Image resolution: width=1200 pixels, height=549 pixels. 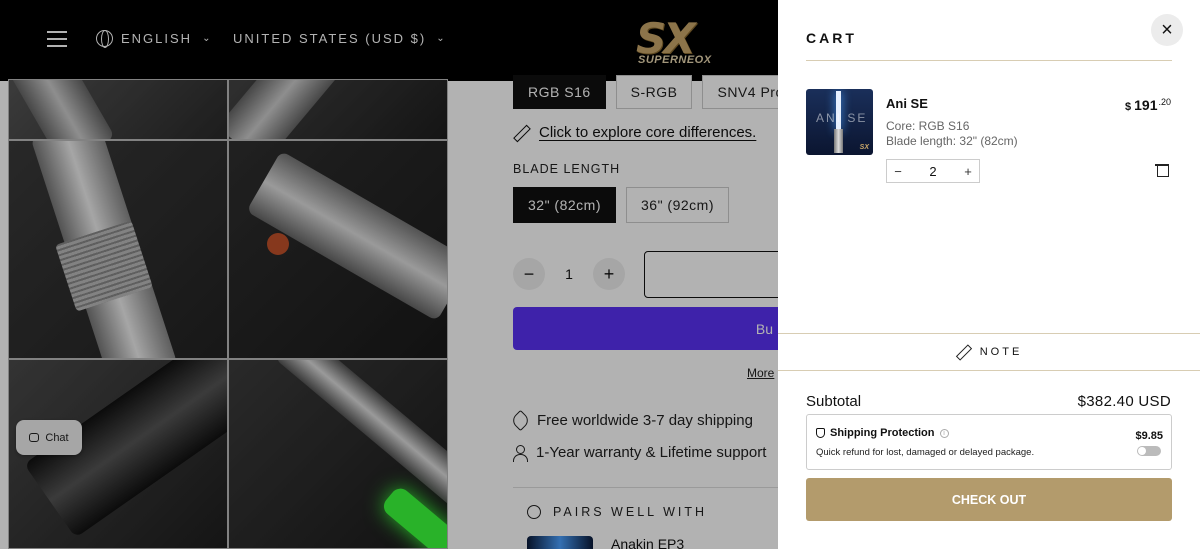 What do you see at coordinates (1124, 401) in the screenshot?
I see `subtotal-value: $382.40 USD` at bounding box center [1124, 401].